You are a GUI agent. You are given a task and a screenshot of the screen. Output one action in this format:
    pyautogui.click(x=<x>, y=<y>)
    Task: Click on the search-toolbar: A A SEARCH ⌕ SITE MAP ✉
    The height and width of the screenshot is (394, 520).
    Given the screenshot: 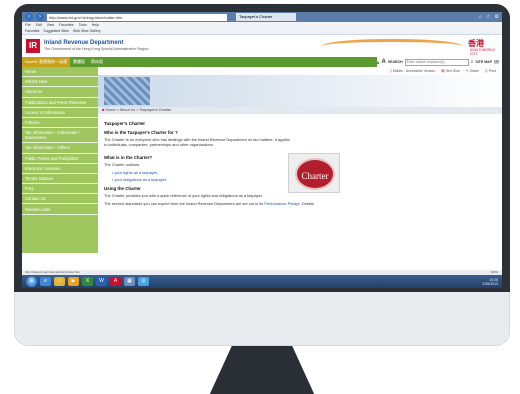 What is the action you would take?
    pyautogui.click(x=439, y=62)
    